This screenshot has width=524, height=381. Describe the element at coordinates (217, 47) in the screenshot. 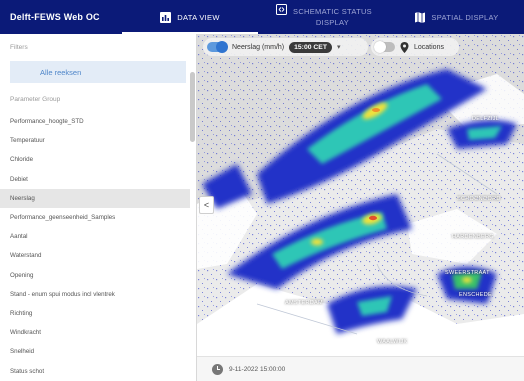

I see `layer-toggle` at that location.